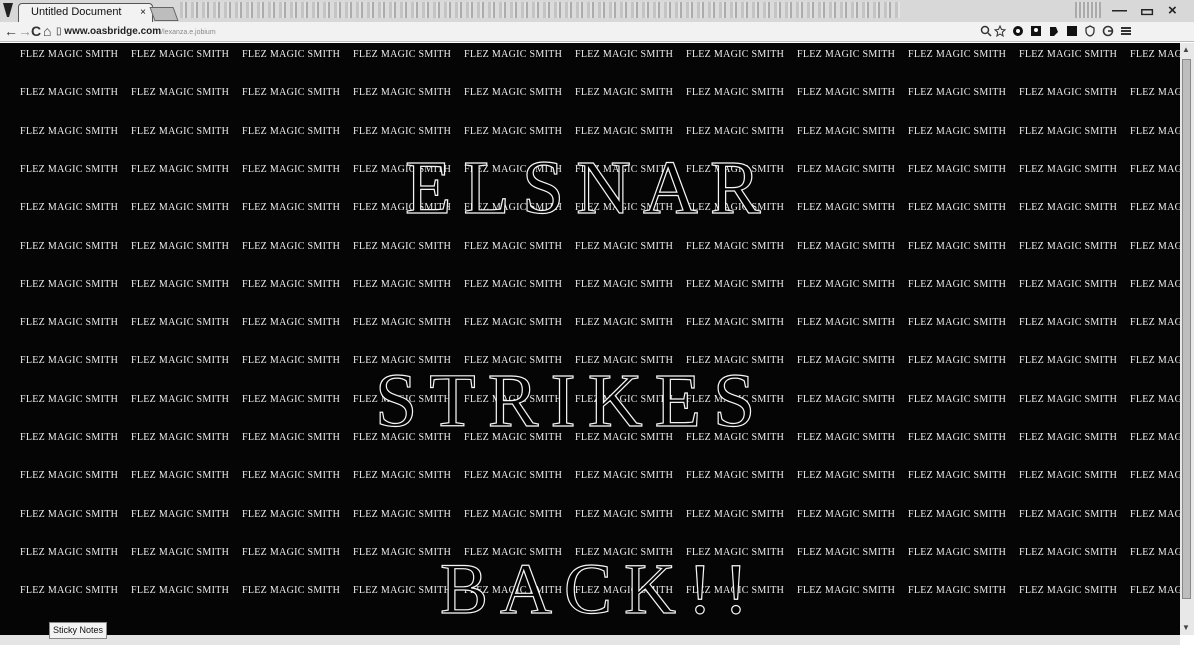  Describe the element at coordinates (1036, 31) in the screenshot. I see `extension-person-icon` at that location.